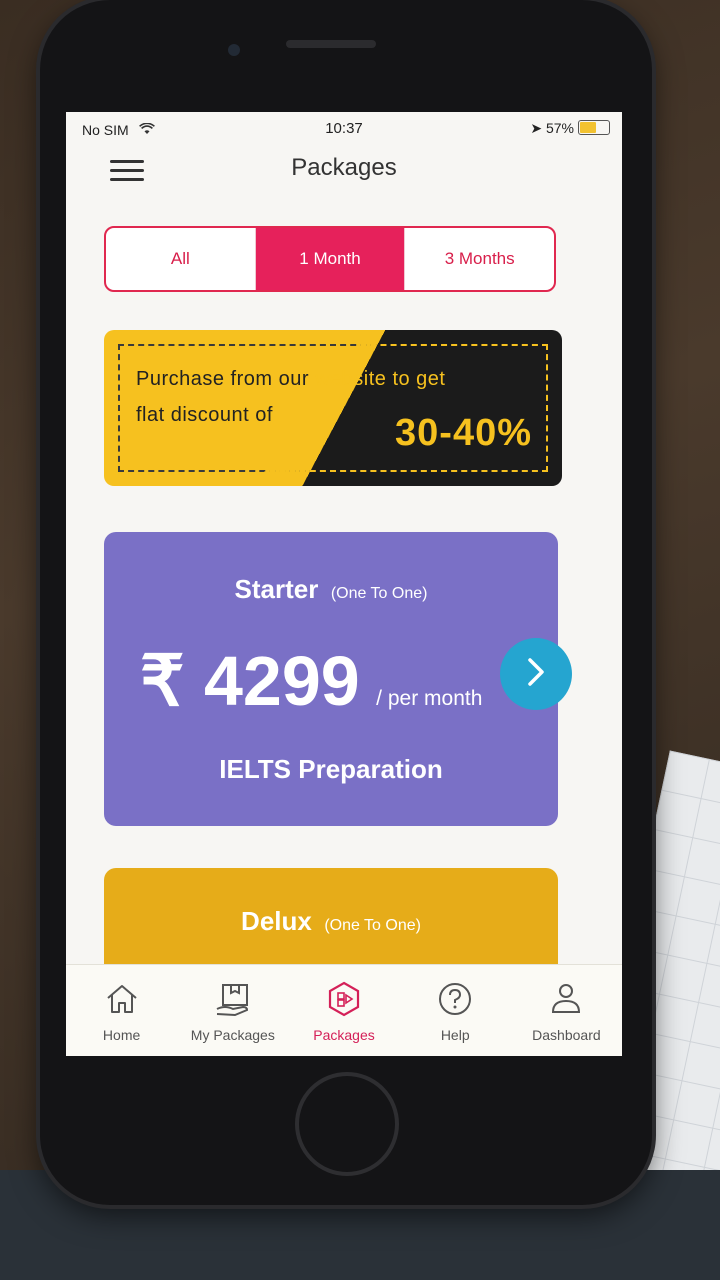  I want to click on front-camera, so click(234, 50).